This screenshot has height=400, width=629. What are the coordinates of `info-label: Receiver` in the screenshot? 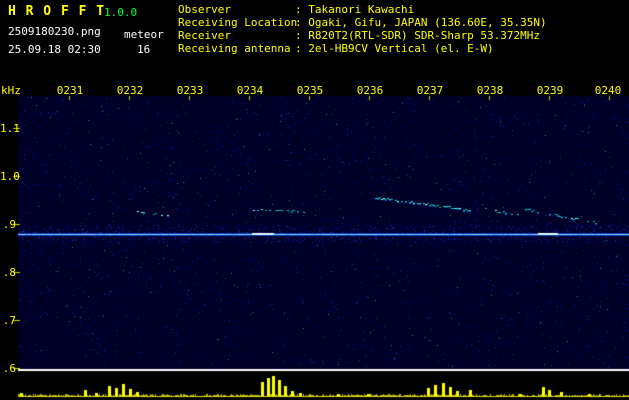 It's located at (204, 35).